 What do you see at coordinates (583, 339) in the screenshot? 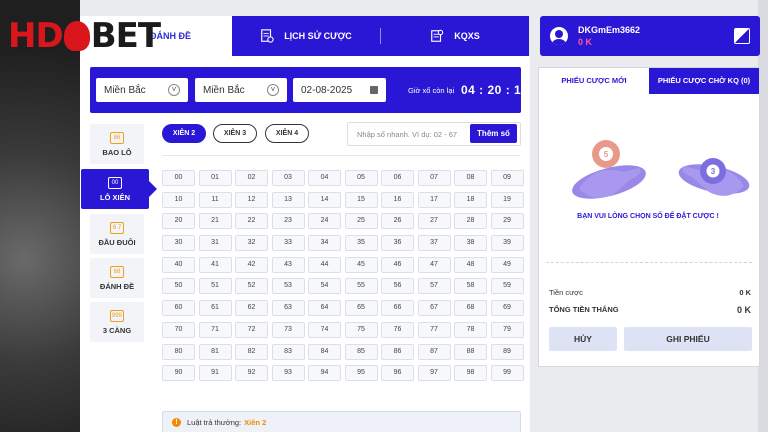
I see `cancel-button: HỦY` at bounding box center [583, 339].